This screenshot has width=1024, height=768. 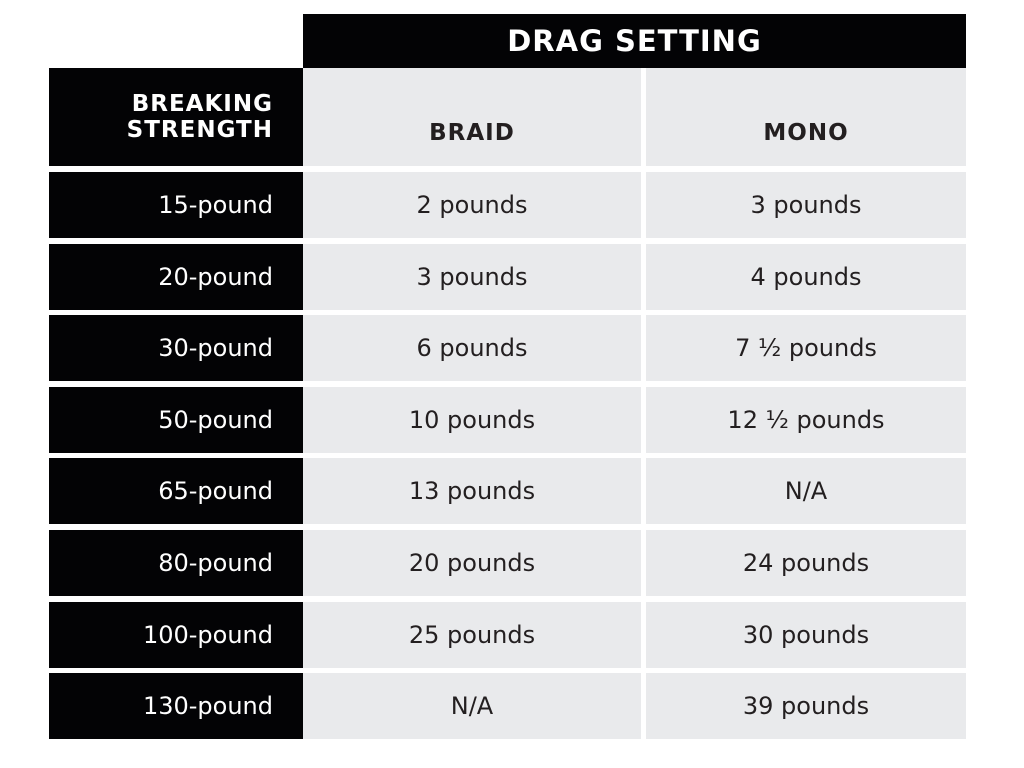 I want to click on strength-cell: 80-pound, so click(x=176, y=563).